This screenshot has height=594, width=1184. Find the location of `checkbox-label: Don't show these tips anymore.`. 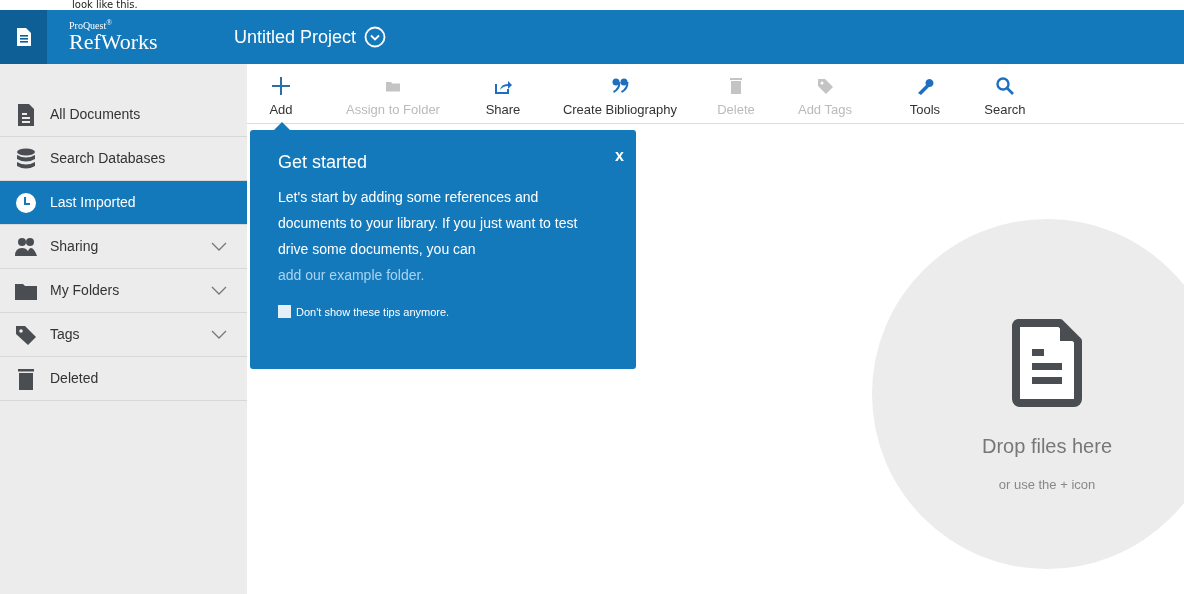

checkbox-label: Don't show these tips anymore. is located at coordinates (373, 312).